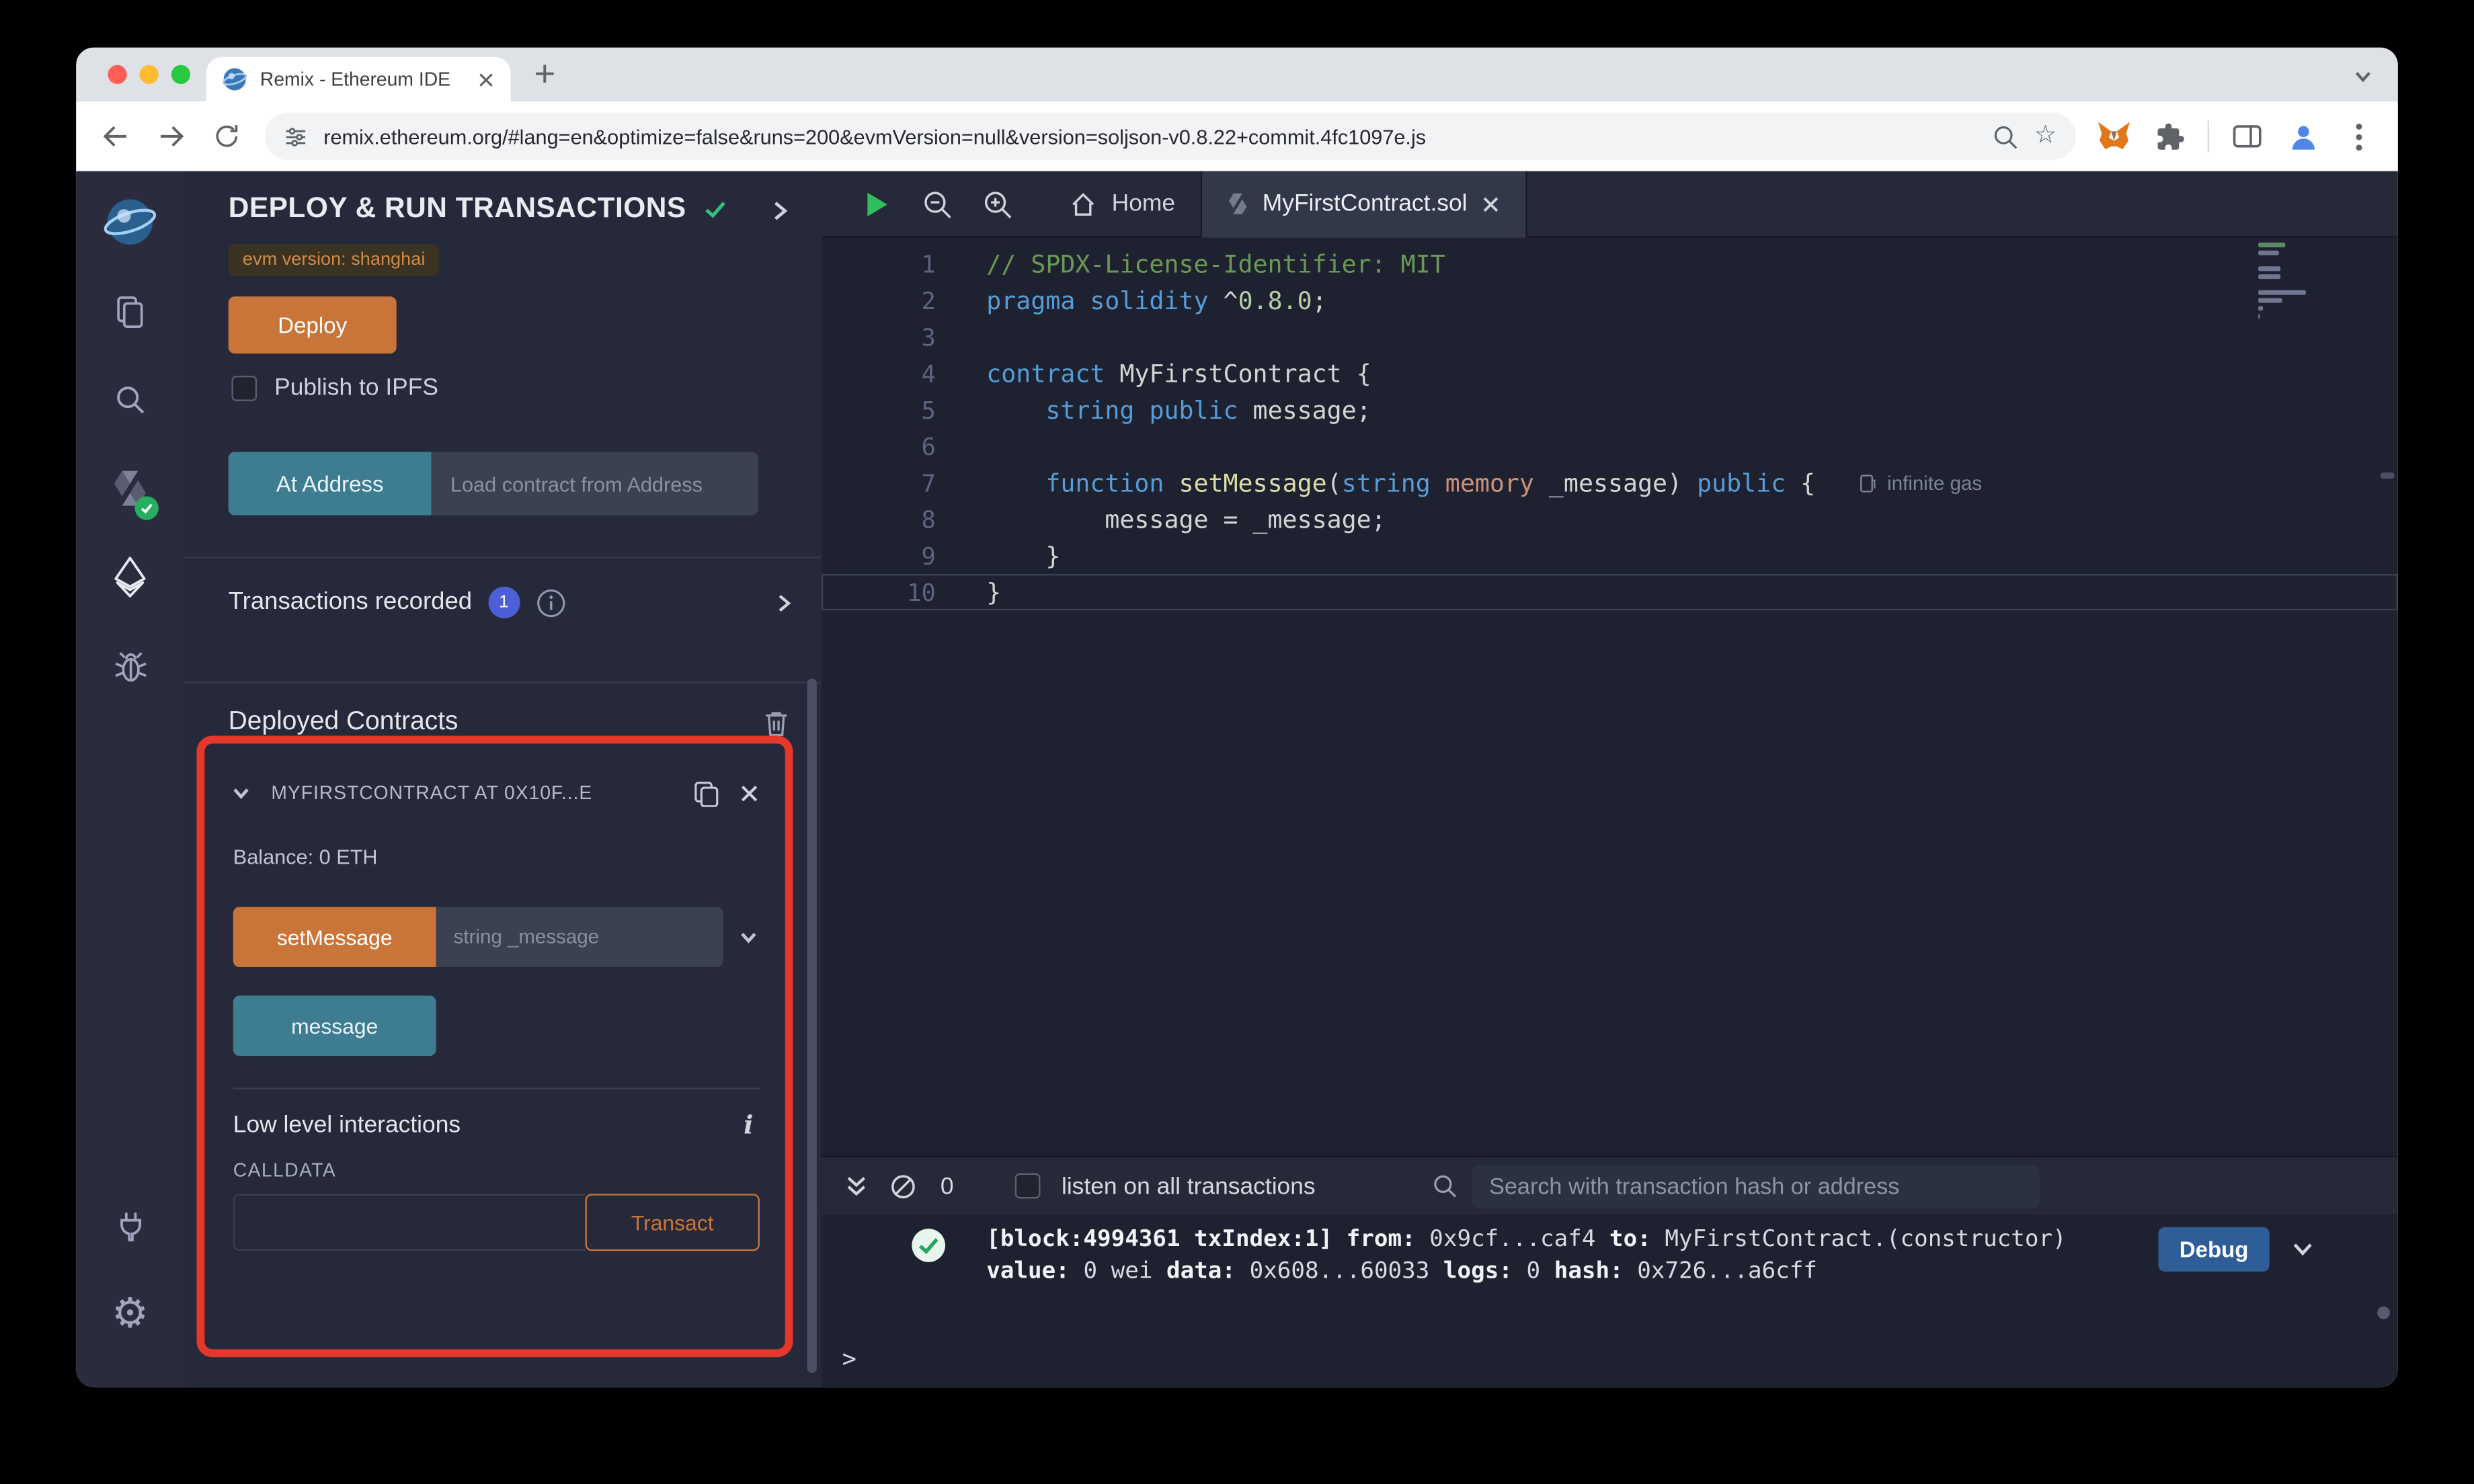 This screenshot has width=2474, height=1484. What do you see at coordinates (991, 556) in the screenshot?
I see `code-line: 9 }` at bounding box center [991, 556].